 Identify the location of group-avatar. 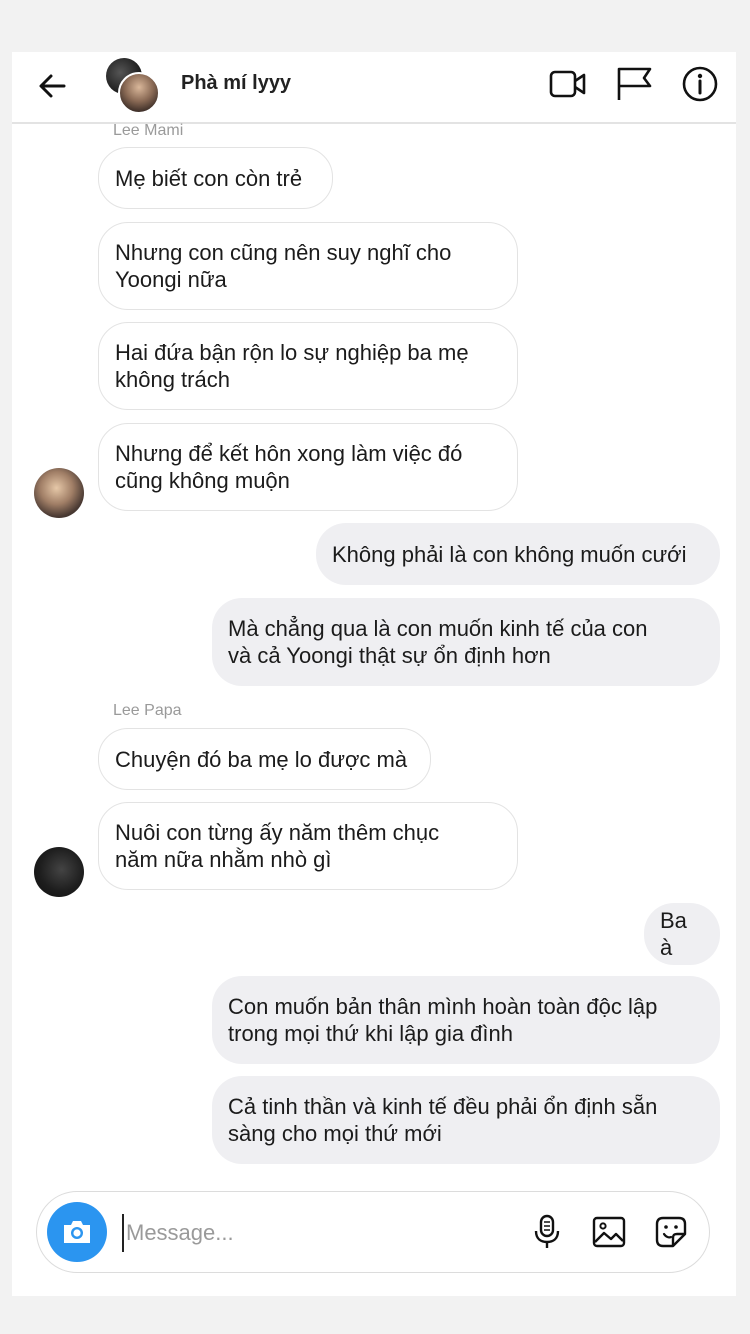
(133, 86).